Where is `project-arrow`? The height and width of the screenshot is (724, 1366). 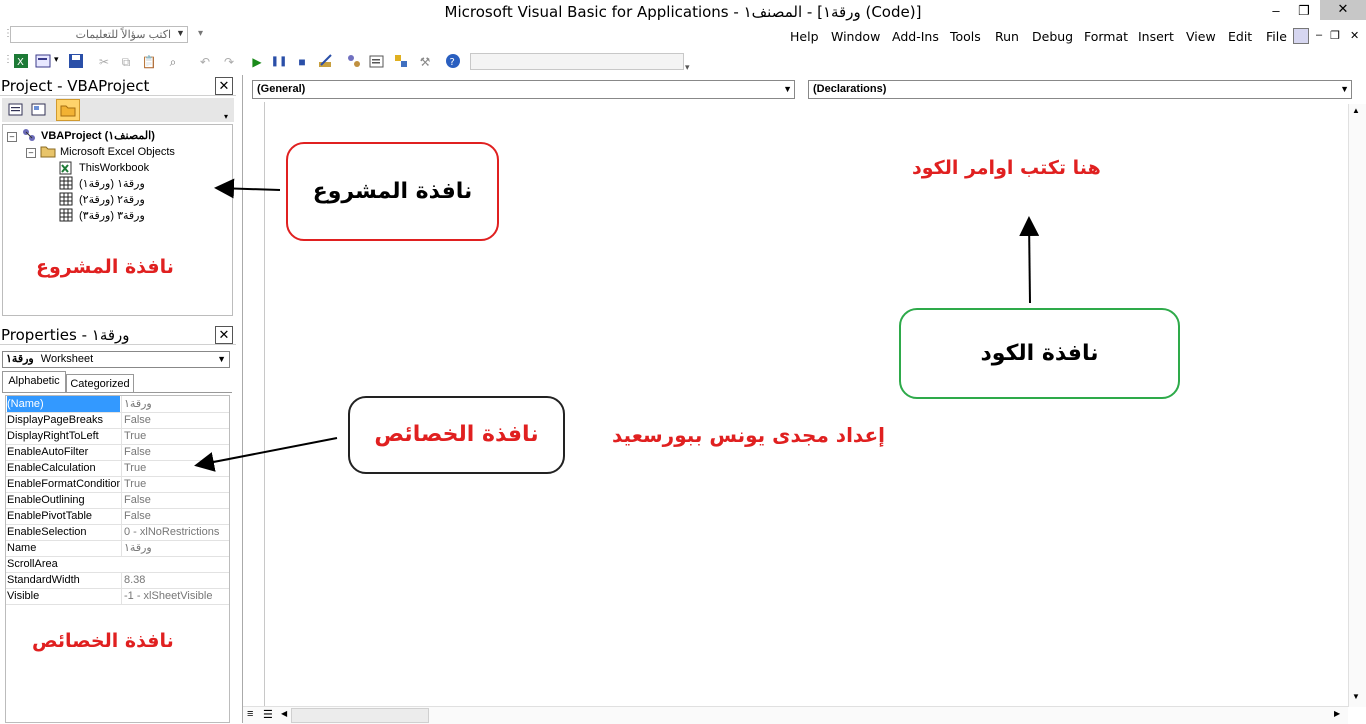 project-arrow is located at coordinates (247, 188).